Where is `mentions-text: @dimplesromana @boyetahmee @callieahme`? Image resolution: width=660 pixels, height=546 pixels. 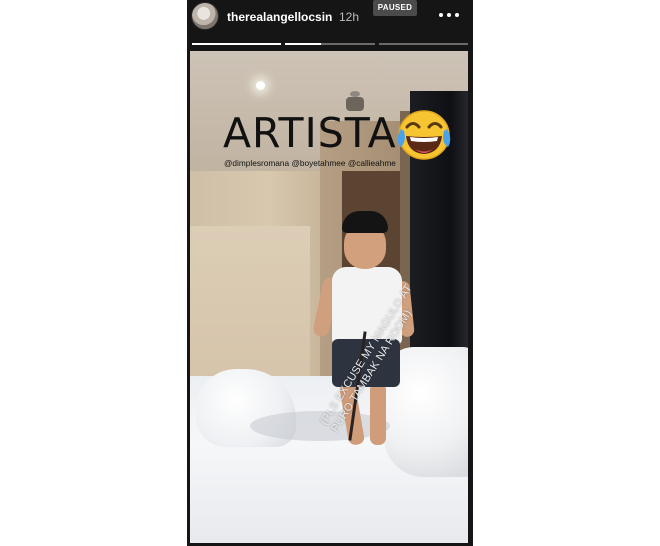 mentions-text: @dimplesromana @boyetahmee @callieahme is located at coordinates (310, 163).